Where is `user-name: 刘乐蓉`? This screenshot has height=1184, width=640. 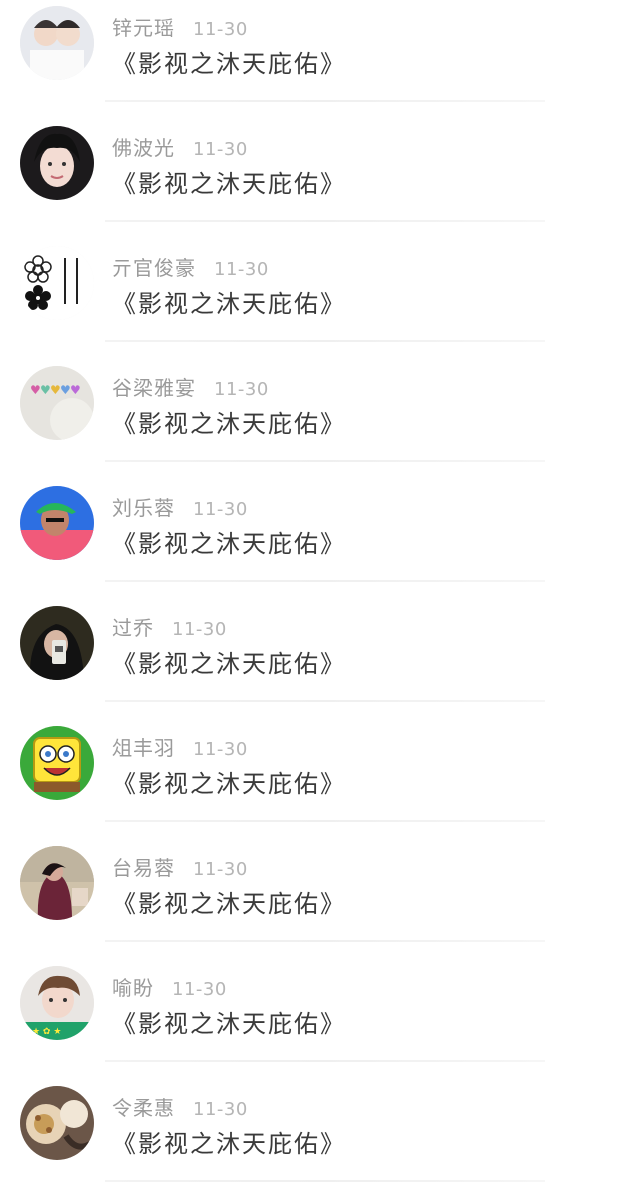
user-name: 刘乐蓉 is located at coordinates (143, 506).